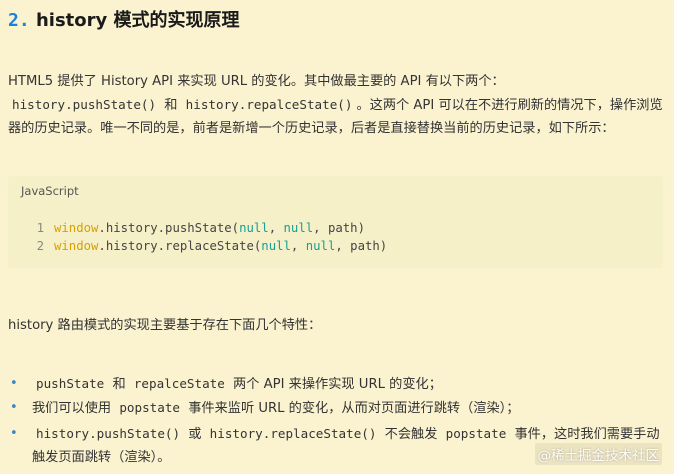 The image size is (674, 474). Describe the element at coordinates (598, 454) in the screenshot. I see `watermark: @稀土掘金技术社区` at that location.